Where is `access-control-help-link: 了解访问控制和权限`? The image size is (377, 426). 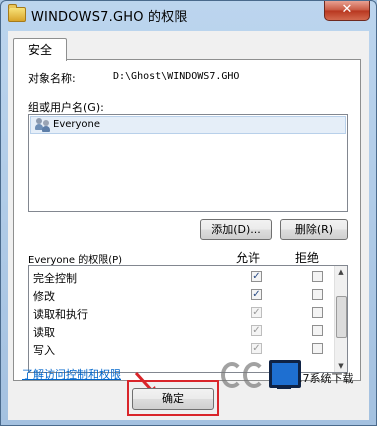
access-control-help-link: 了解访问控制和权限 is located at coordinates (71, 374).